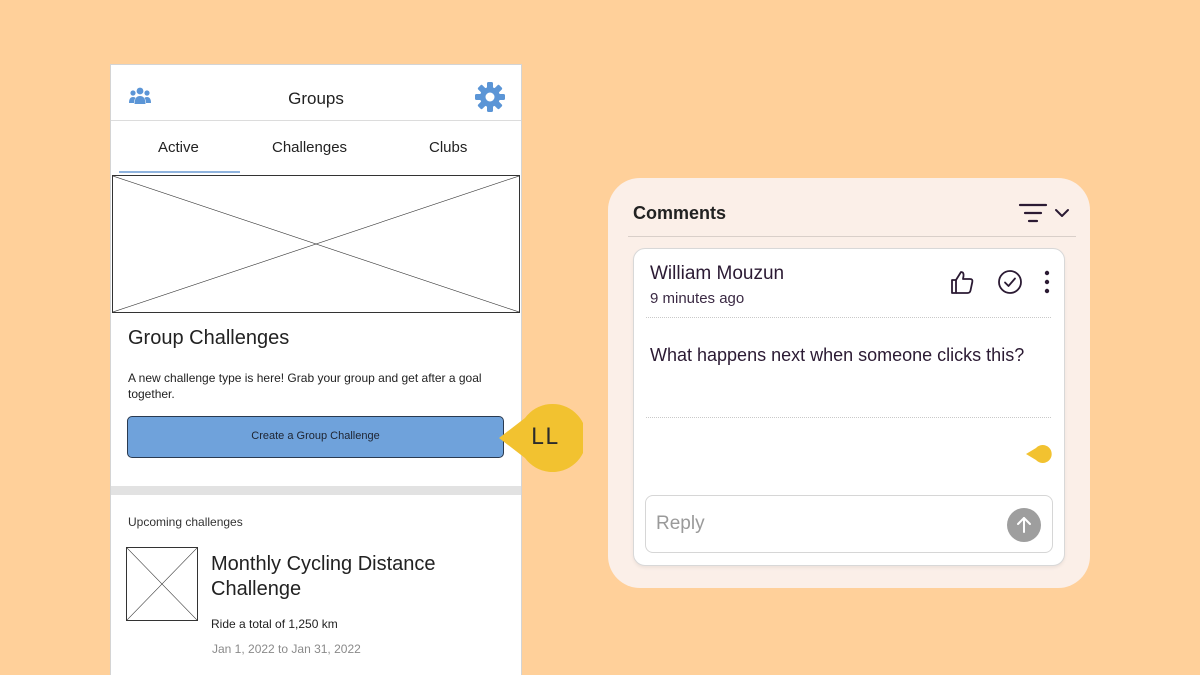  What do you see at coordinates (697, 298) in the screenshot?
I see `comment-timestamp: 9 minutes ago` at bounding box center [697, 298].